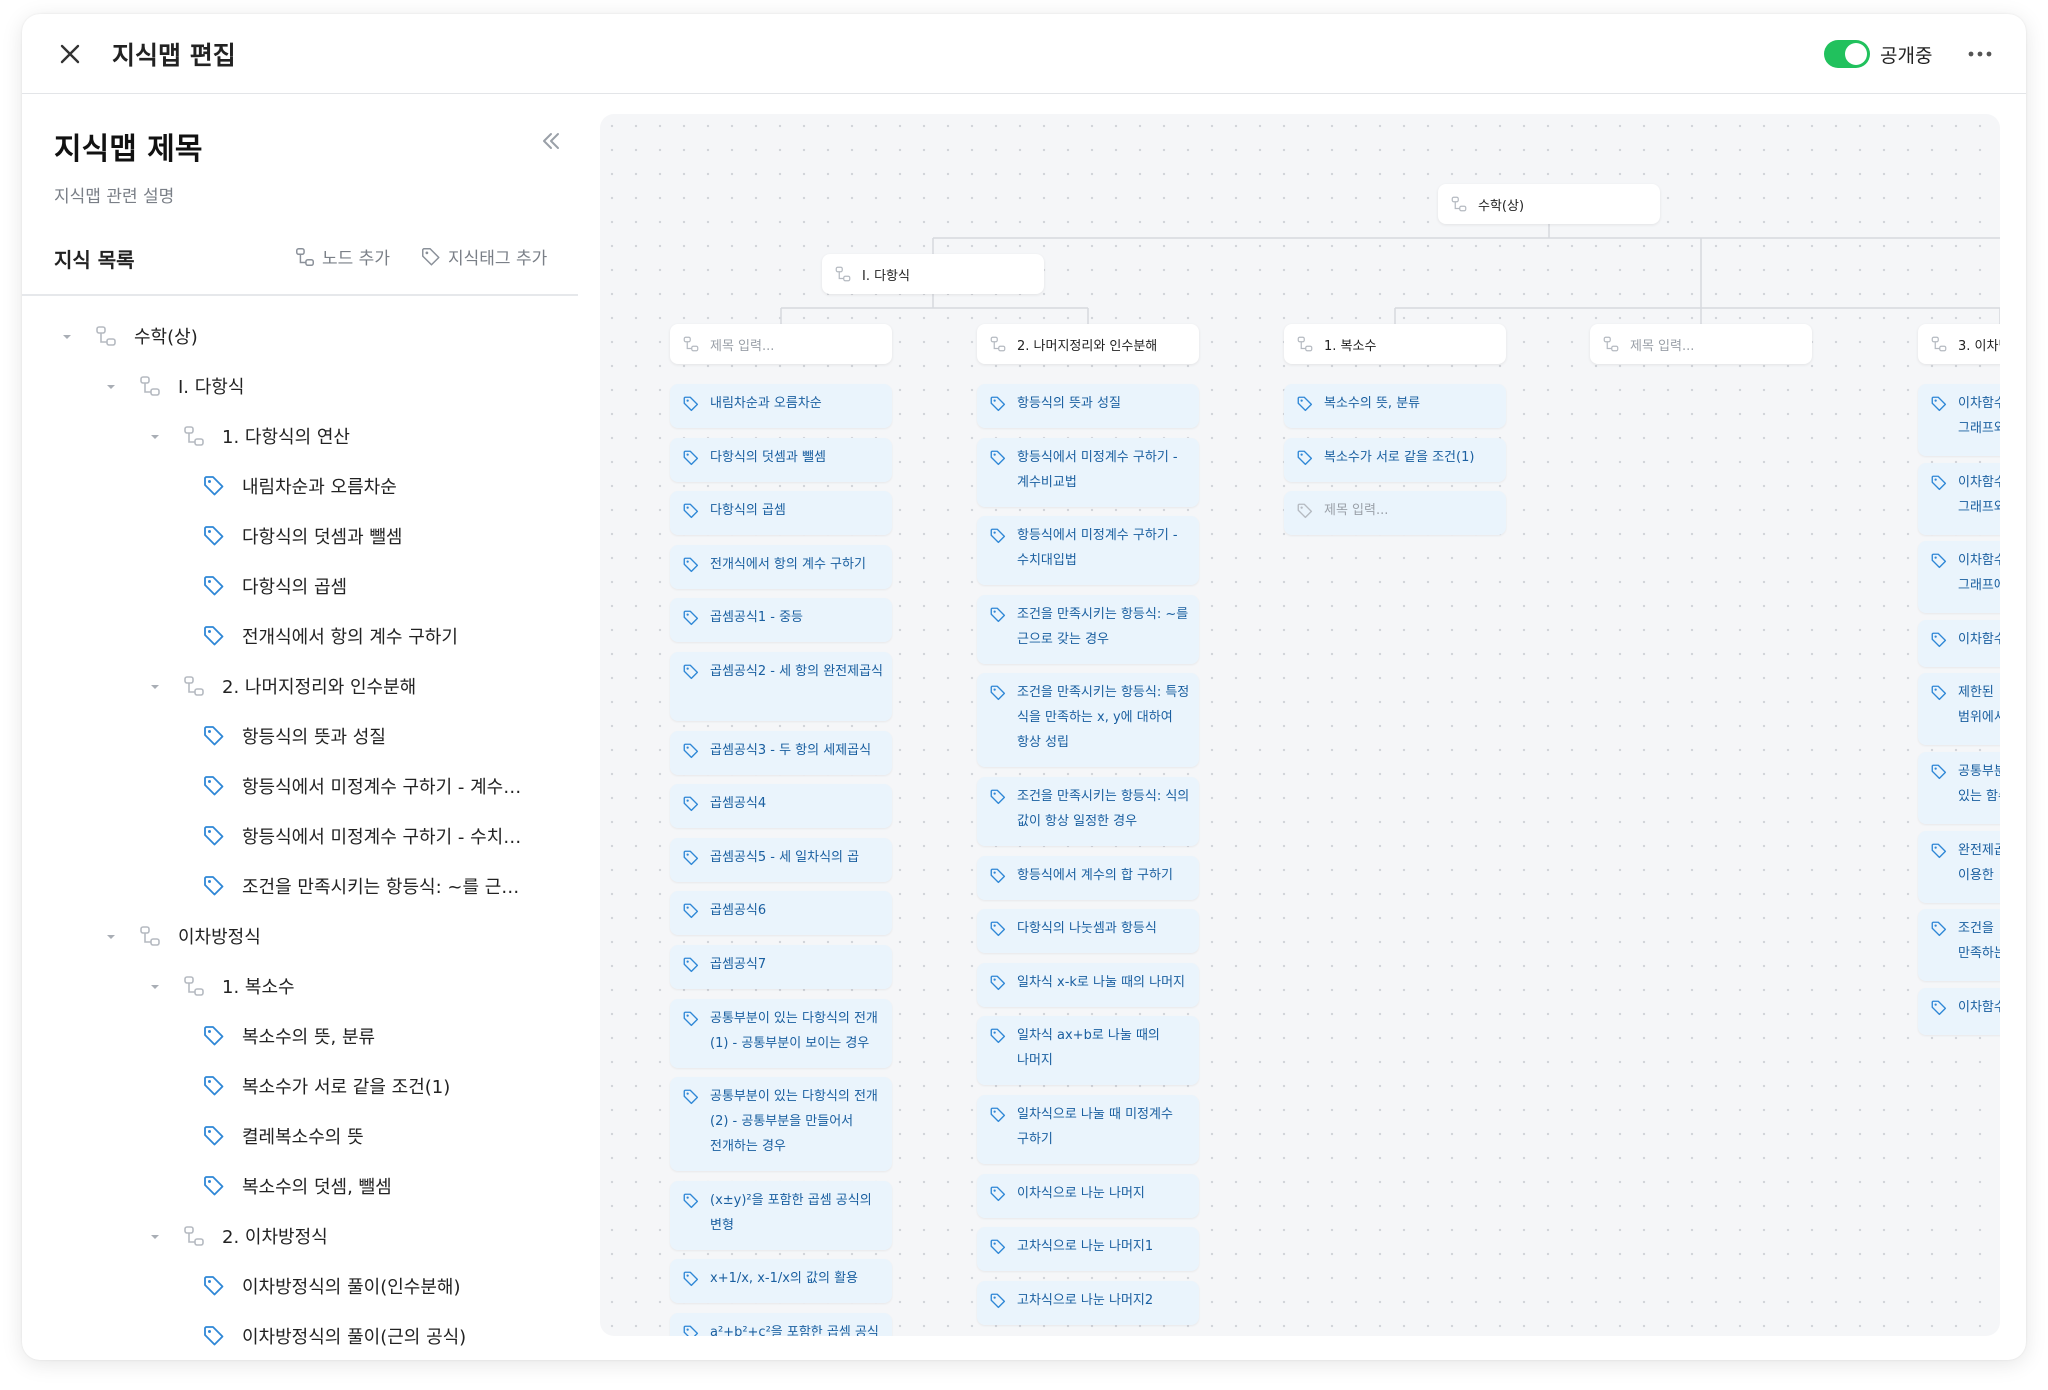 The width and height of the screenshot is (2048, 1390). Describe the element at coordinates (300, 636) in the screenshot. I see `tree-tag-item: 전개식에서 항의 계수 구하기` at that location.